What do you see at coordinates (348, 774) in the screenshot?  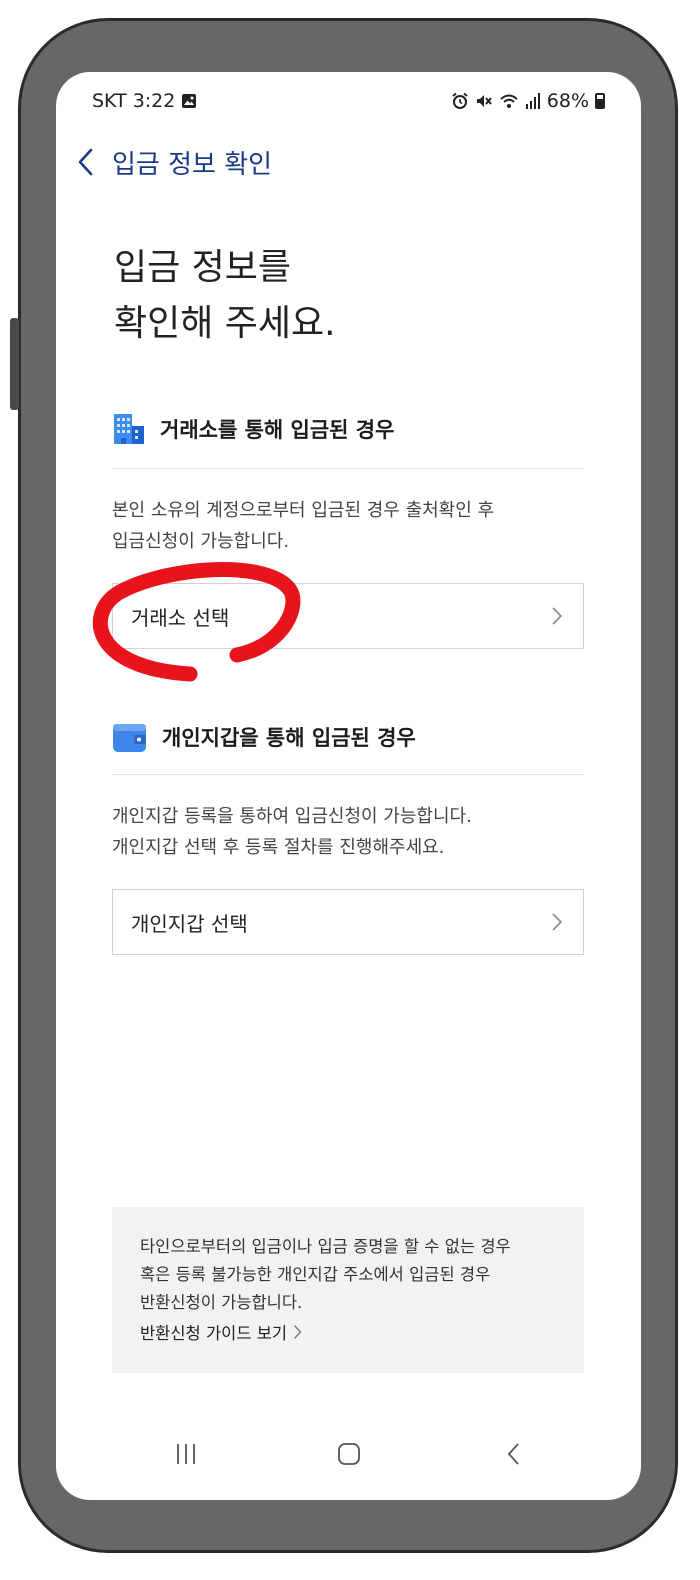 I see `wallet-divider` at bounding box center [348, 774].